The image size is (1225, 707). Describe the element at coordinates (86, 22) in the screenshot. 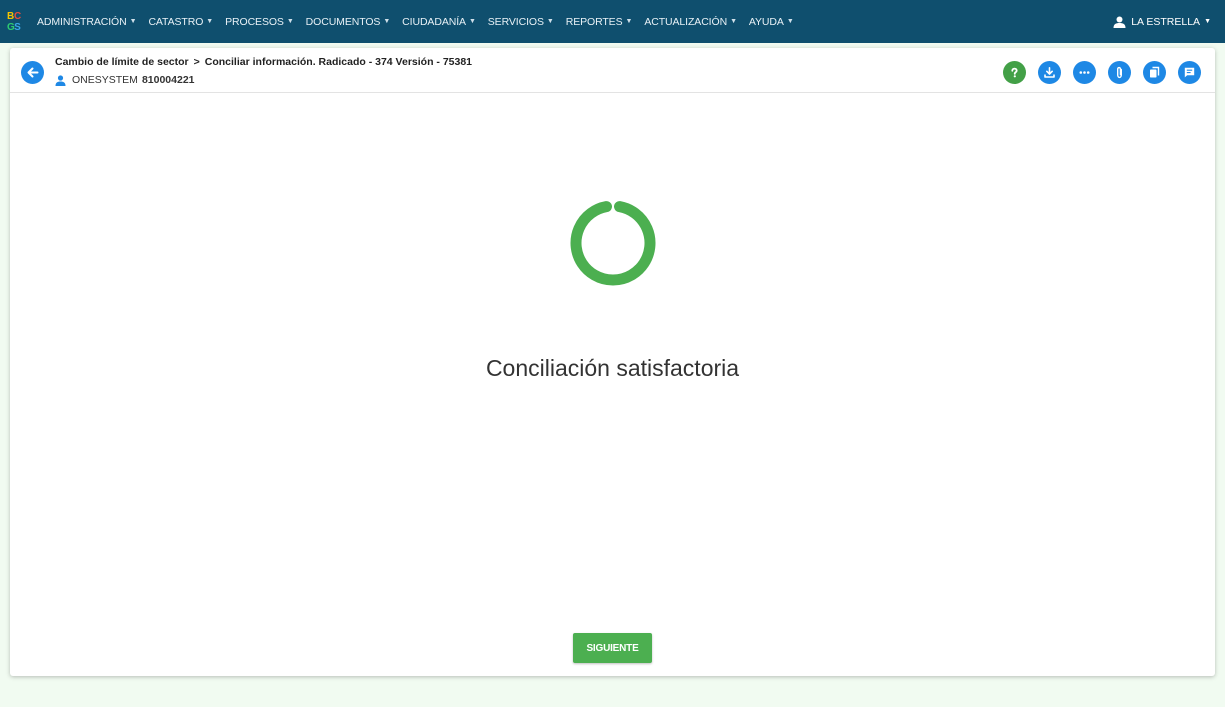

I see `menu-administracion: ADMINISTRACIÓN ▼` at that location.